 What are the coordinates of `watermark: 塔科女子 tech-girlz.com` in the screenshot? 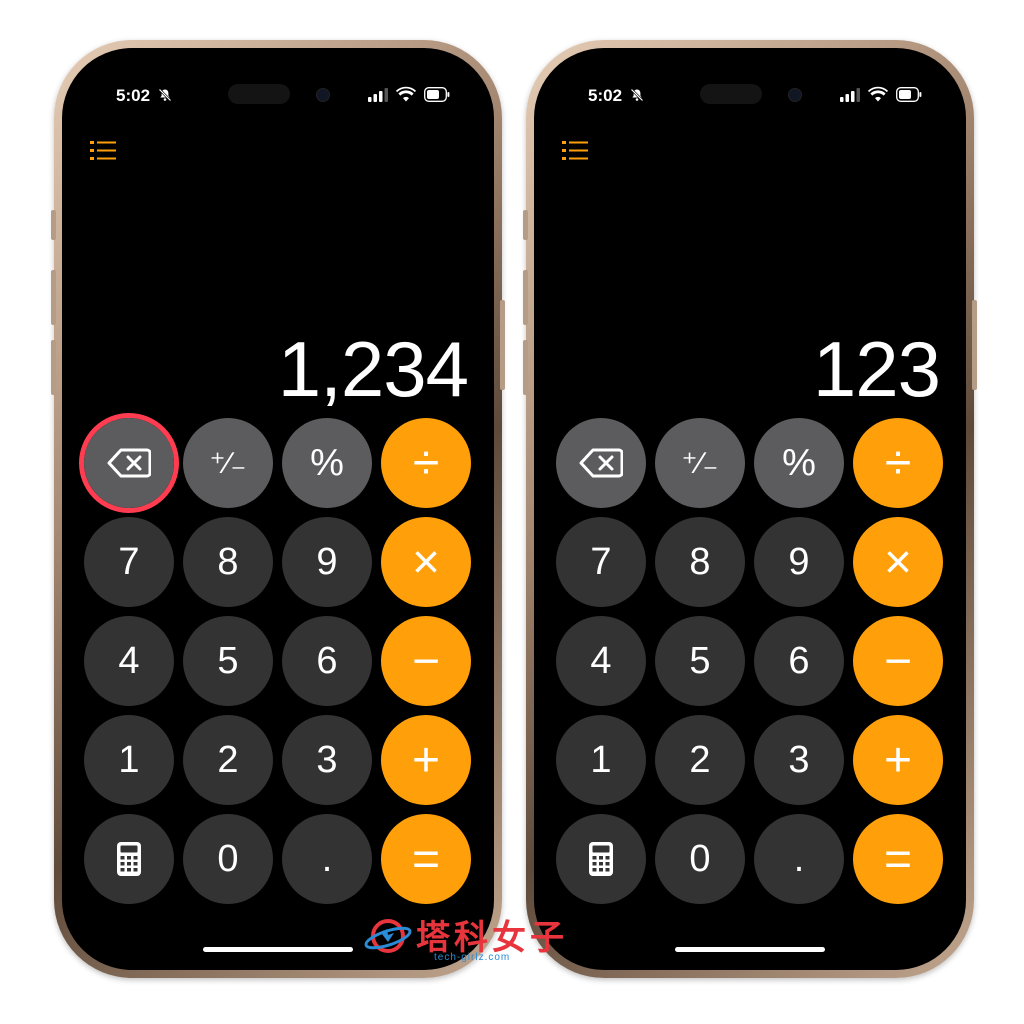 It's located at (484, 938).